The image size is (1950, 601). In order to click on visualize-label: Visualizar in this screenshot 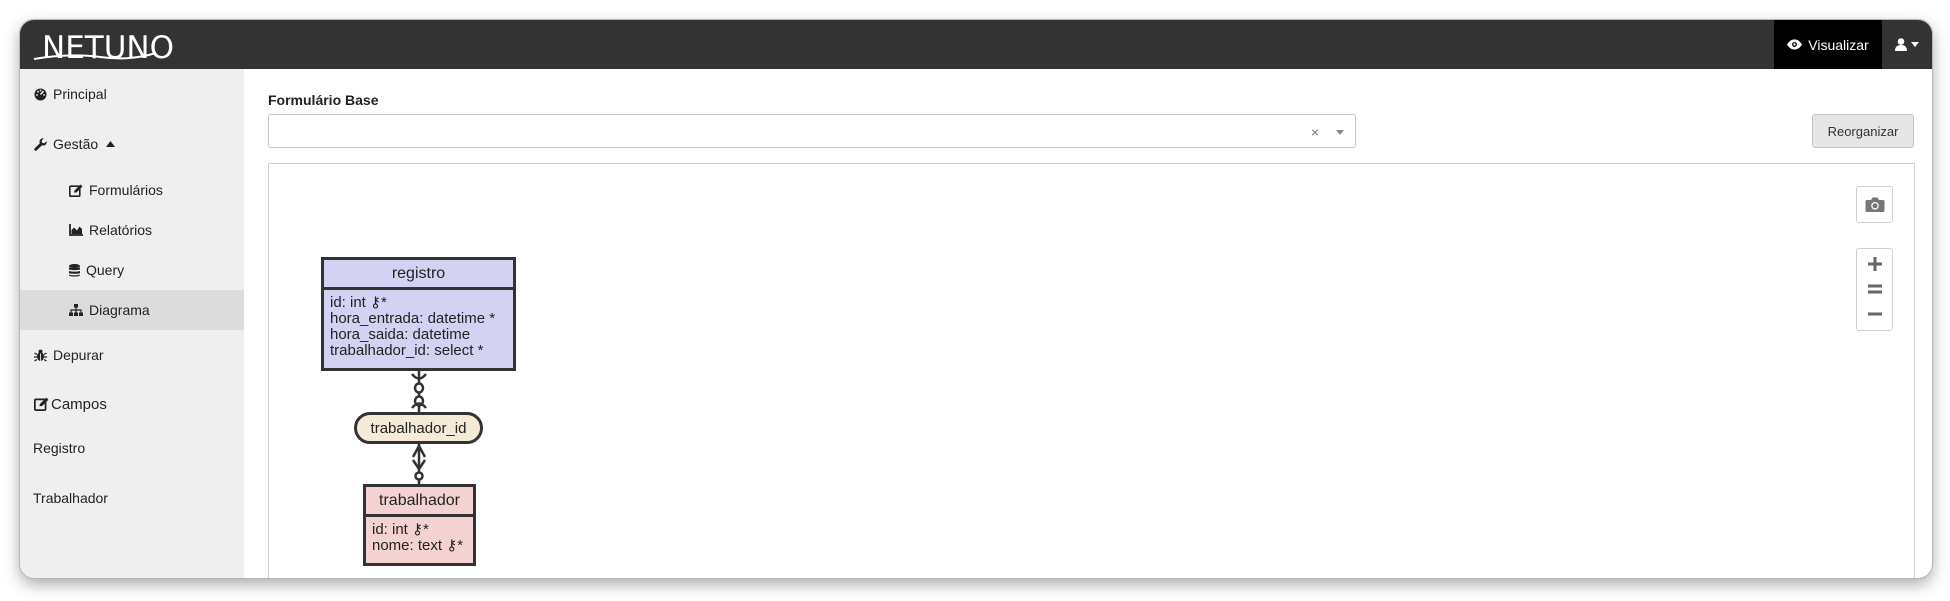, I will do `click(1838, 44)`.